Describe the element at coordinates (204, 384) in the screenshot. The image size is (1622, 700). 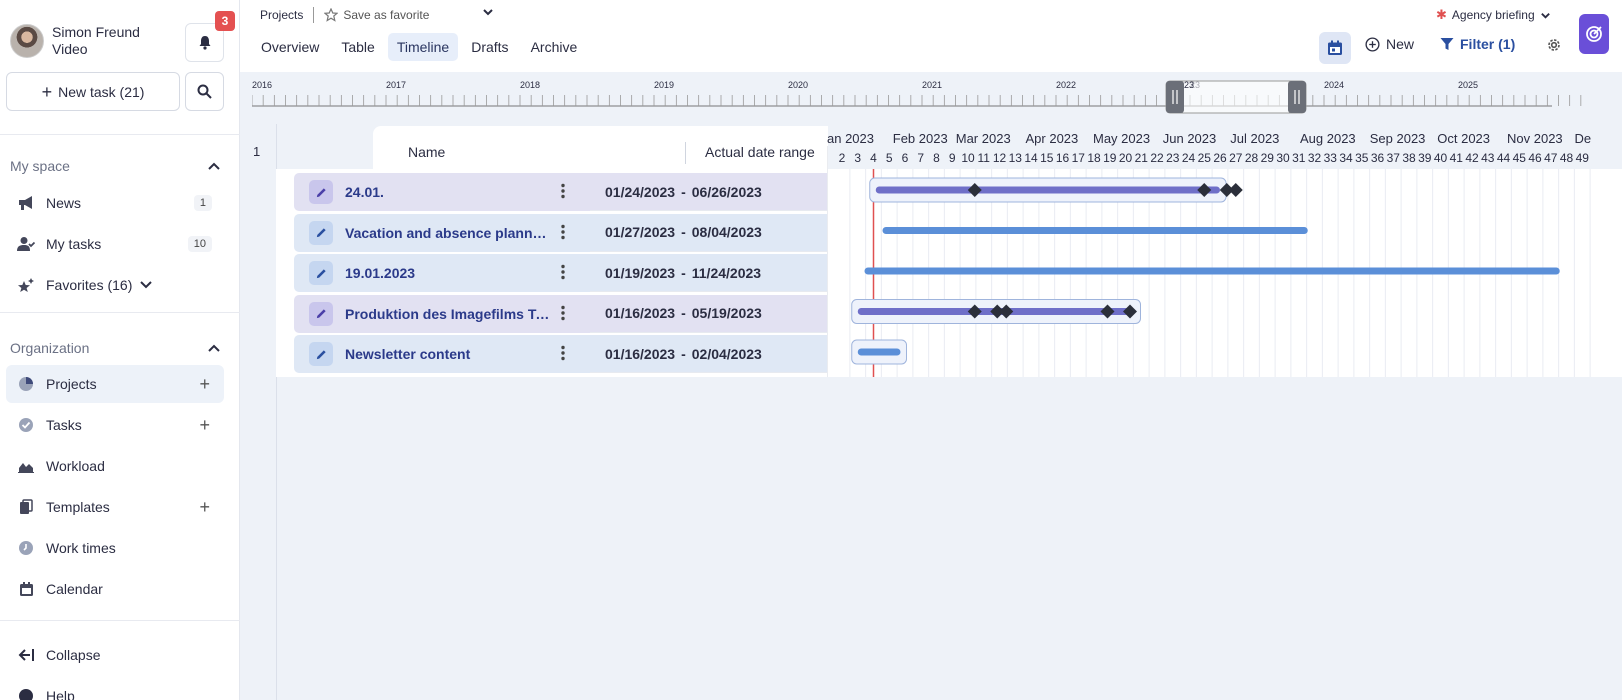
I see `add-project-button: +` at that location.